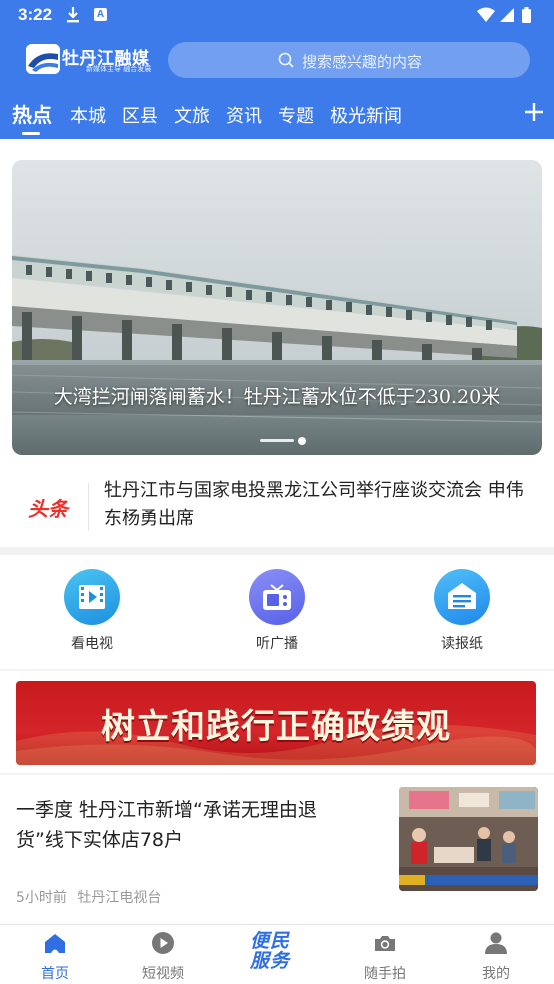 The image size is (554, 984). What do you see at coordinates (119, 69) in the screenshot?
I see `brand-slogan: 新媒体主导 融合发展` at bounding box center [119, 69].